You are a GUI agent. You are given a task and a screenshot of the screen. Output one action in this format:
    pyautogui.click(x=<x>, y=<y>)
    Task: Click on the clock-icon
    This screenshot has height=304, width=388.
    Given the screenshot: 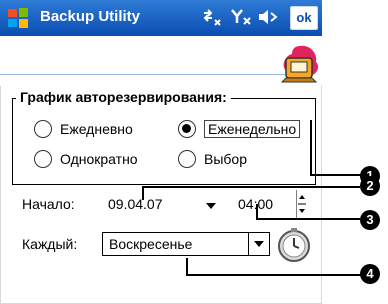 What is the action you would take?
    pyautogui.click(x=294, y=246)
    